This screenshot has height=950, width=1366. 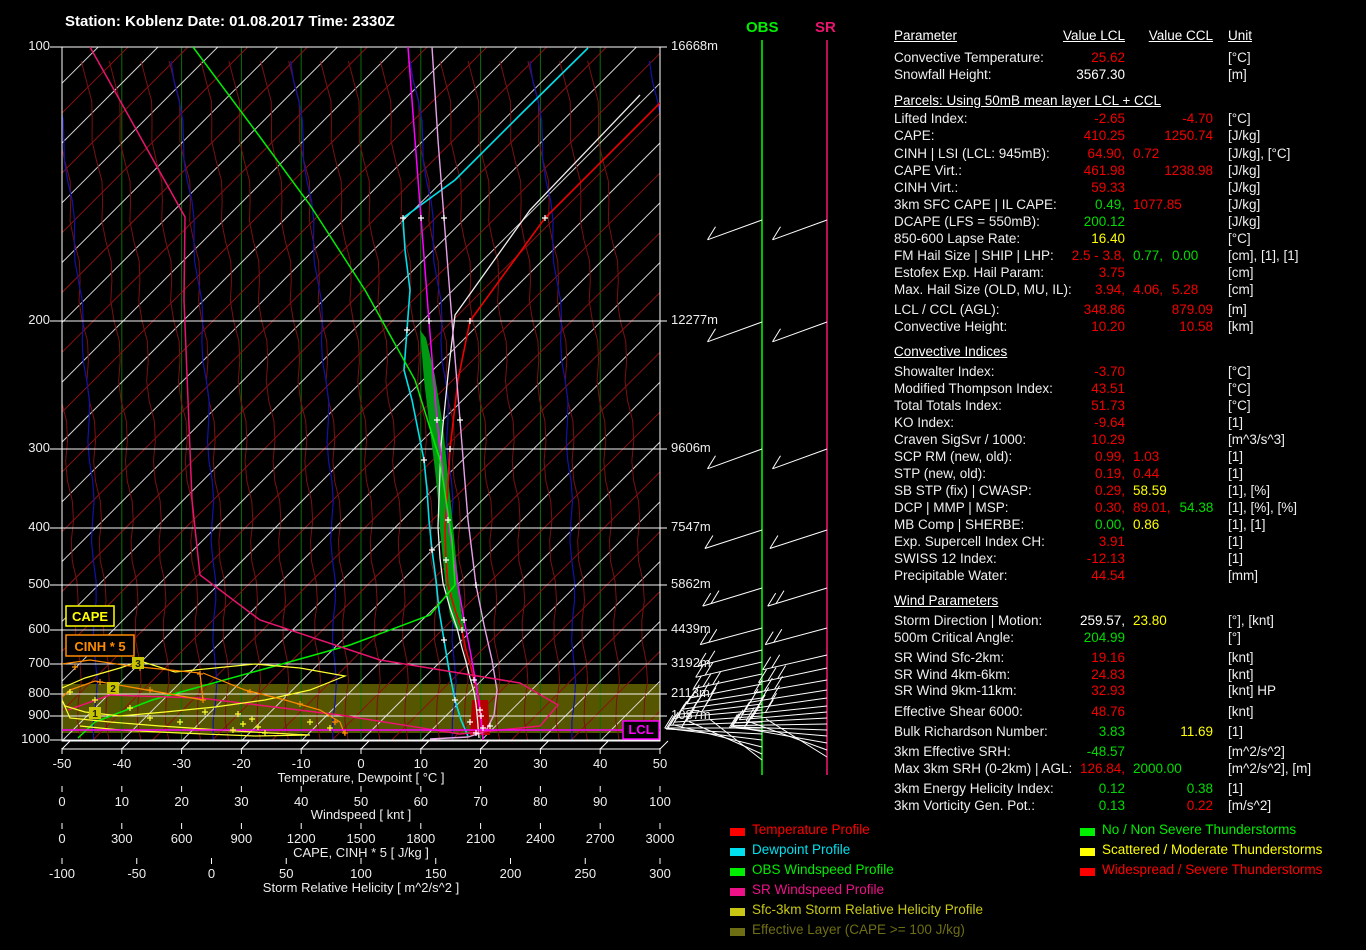 I want to click on srh-tick-label: 250, so click(x=585, y=873).